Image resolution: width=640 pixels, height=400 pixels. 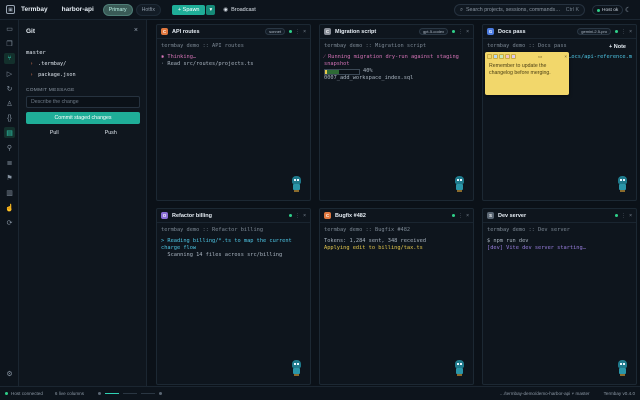 I want to click on note-toolbar: ▭ ×, so click(x=527, y=56).